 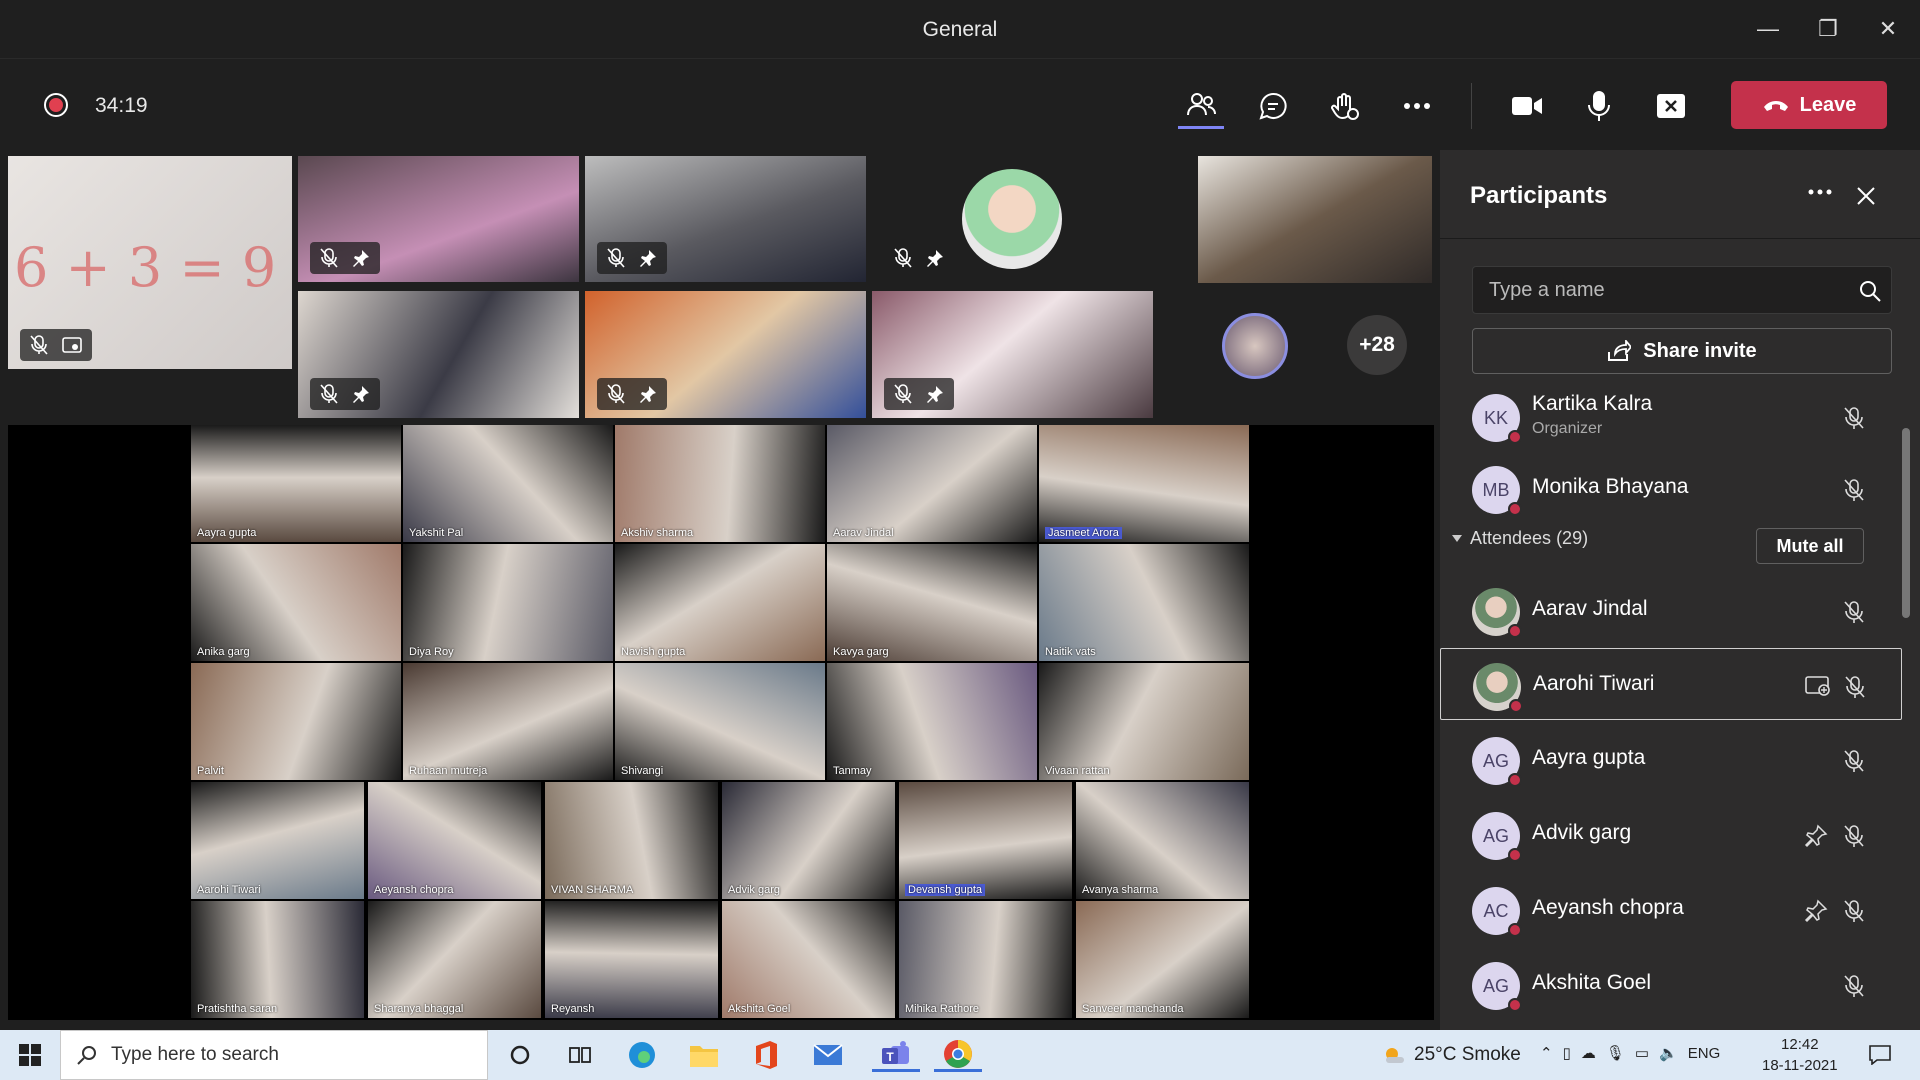 What do you see at coordinates (1820, 191) in the screenshot?
I see `panel-more-button` at bounding box center [1820, 191].